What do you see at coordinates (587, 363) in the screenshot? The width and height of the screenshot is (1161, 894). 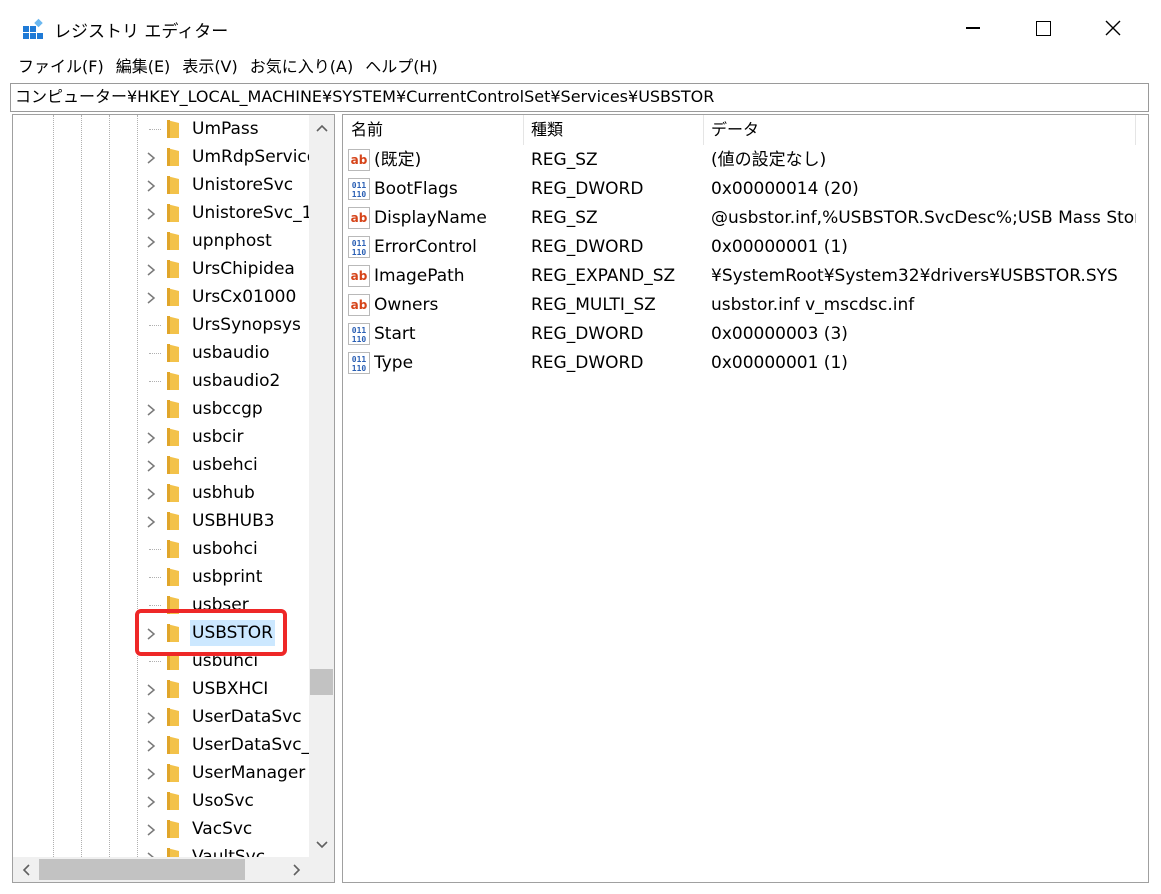 I see `value-type: REG_DWORD` at bounding box center [587, 363].